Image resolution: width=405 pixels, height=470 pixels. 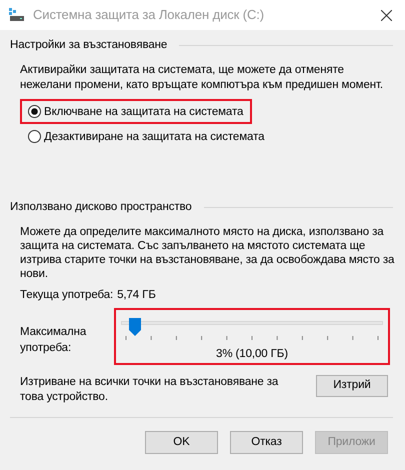 What do you see at coordinates (54, 340) in the screenshot?
I see `max-usage-label: Максимална употреба:` at bounding box center [54, 340].